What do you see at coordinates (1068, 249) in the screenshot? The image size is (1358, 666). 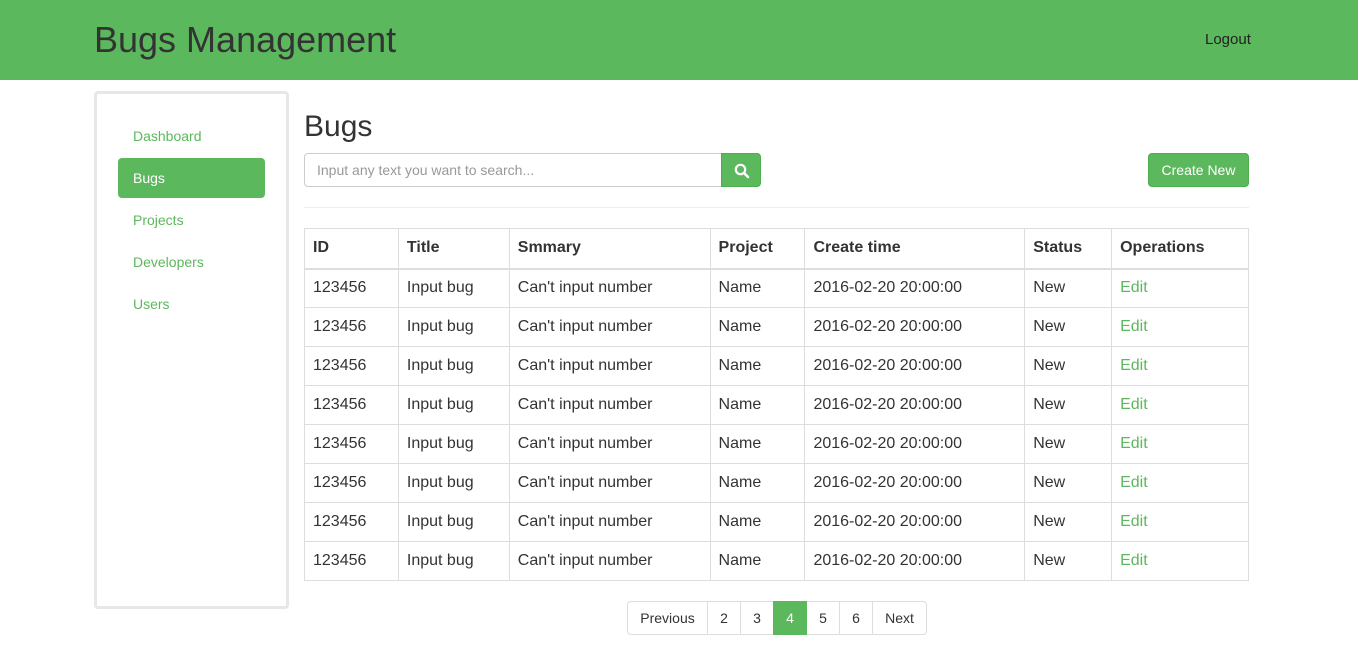 I see `column-header-status: Status` at bounding box center [1068, 249].